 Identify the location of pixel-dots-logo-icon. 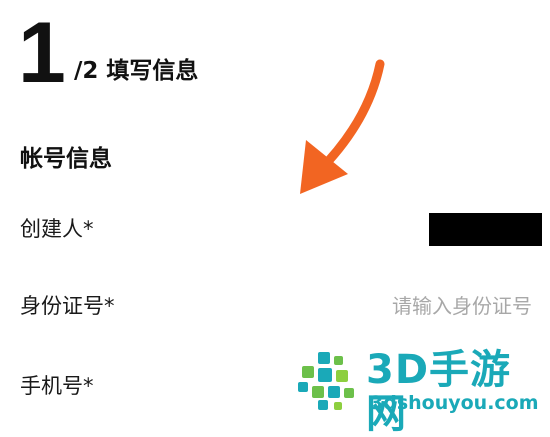
(326, 381).